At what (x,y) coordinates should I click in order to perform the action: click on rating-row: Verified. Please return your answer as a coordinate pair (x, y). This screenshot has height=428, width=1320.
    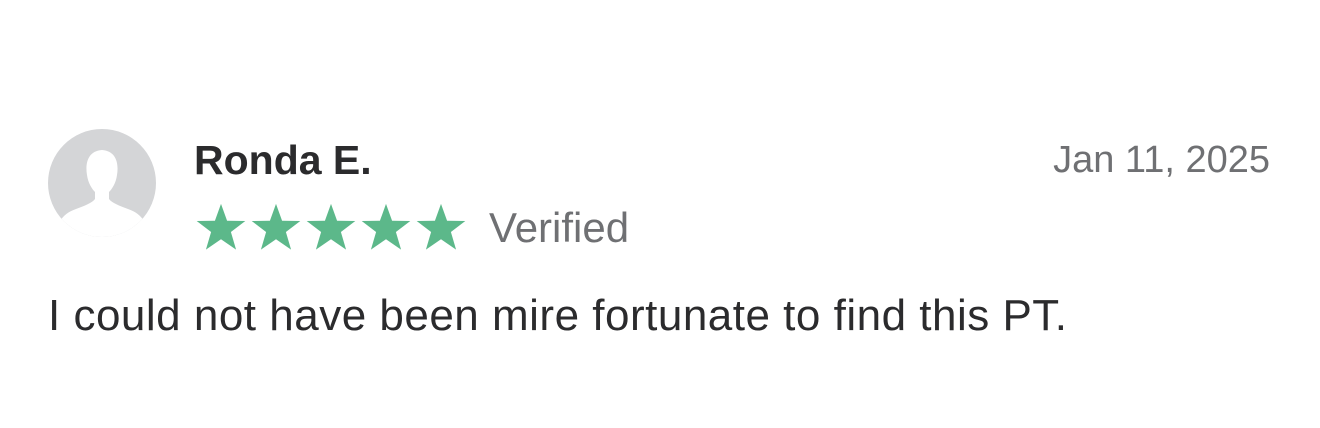
    Looking at the image, I should click on (411, 228).